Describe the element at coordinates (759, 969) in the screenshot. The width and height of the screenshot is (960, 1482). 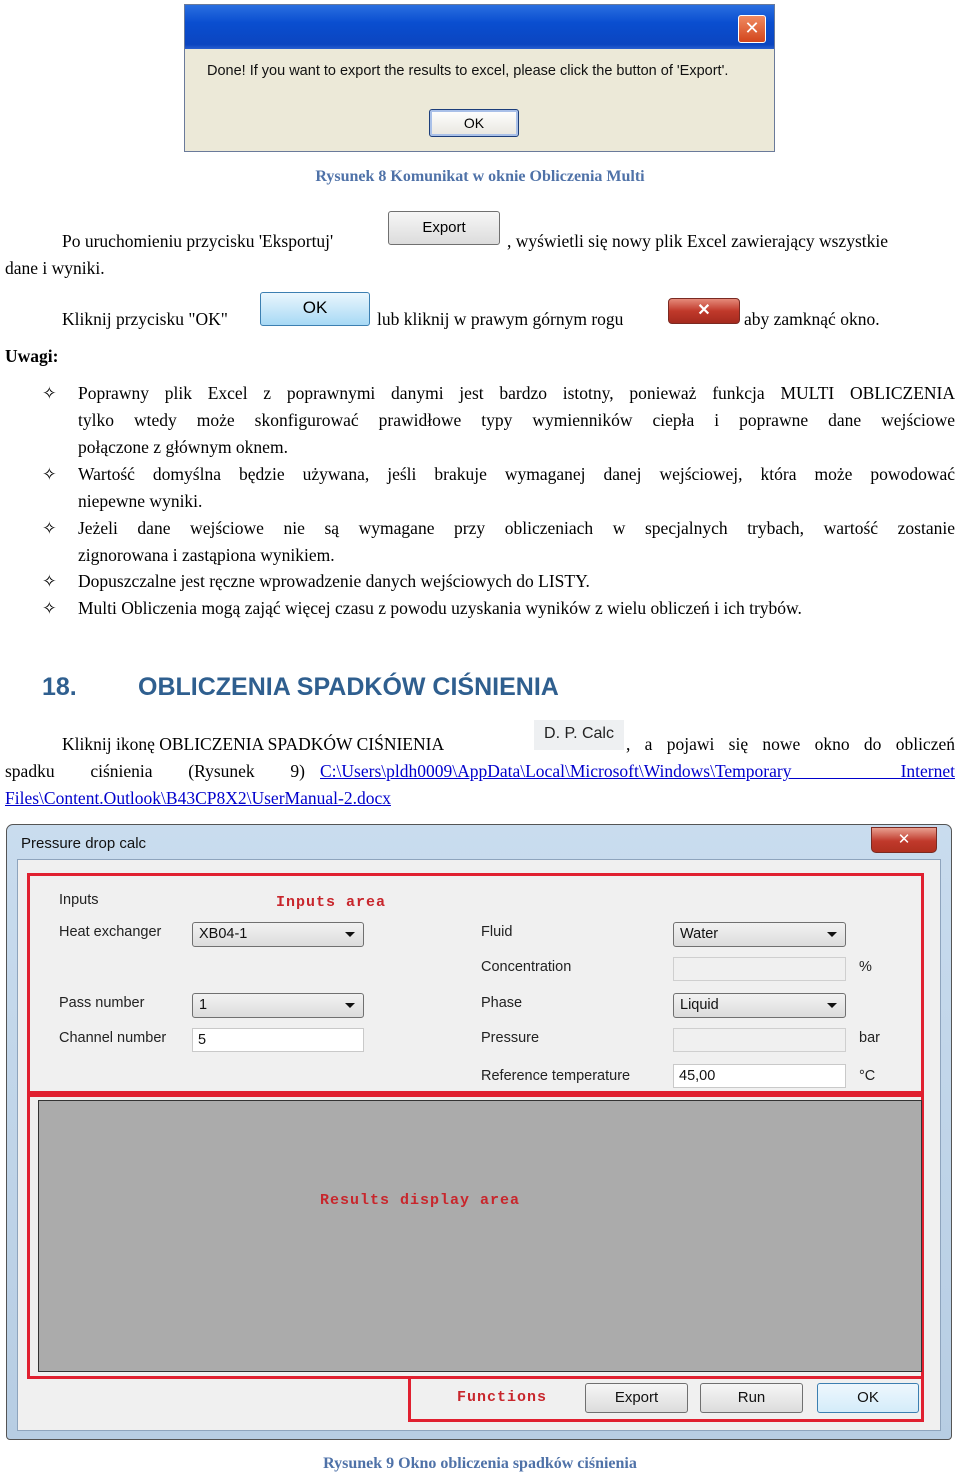
I see `concentration-input` at that location.